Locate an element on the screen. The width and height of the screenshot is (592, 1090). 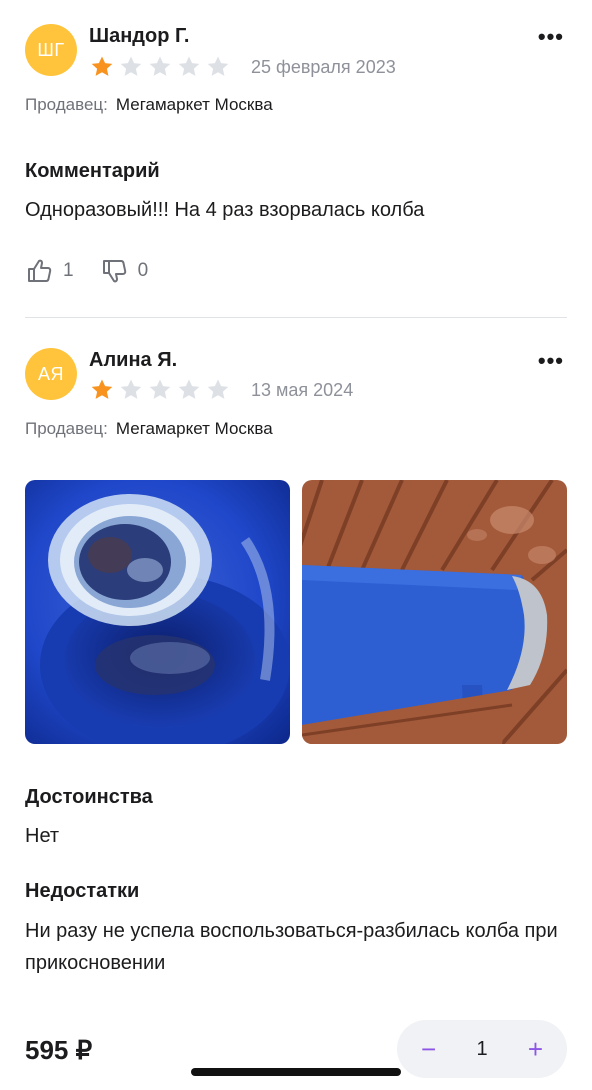
reactions: 1 0 is located at coordinates (99, 271).